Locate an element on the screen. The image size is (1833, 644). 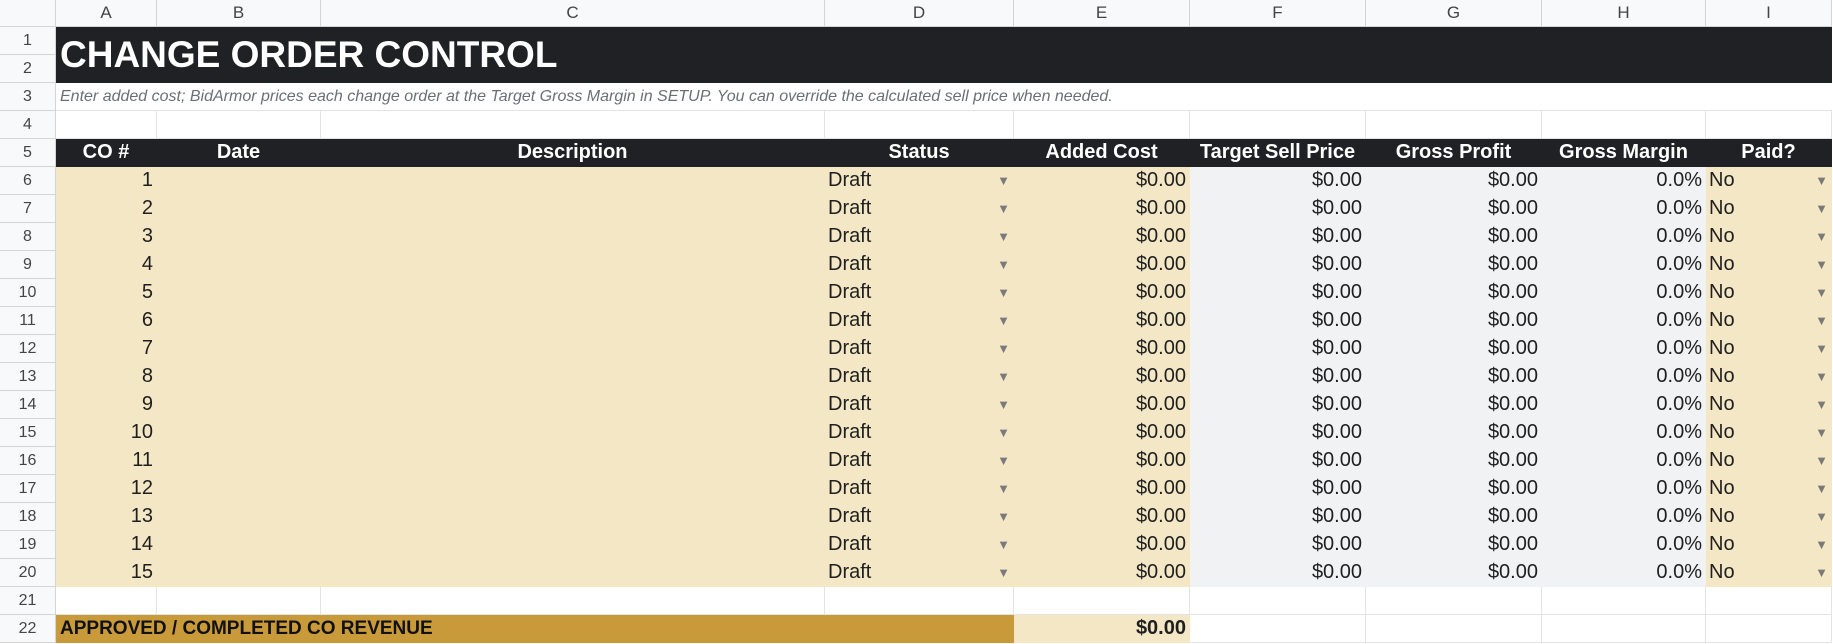
column-header-g: G is located at coordinates (1454, 13).